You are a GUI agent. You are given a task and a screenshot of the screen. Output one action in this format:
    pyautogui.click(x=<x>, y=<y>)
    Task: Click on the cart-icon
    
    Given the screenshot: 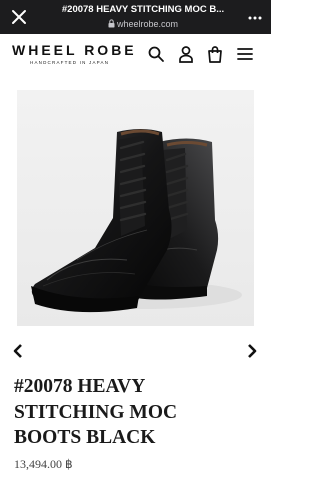 What is the action you would take?
    pyautogui.click(x=215, y=54)
    